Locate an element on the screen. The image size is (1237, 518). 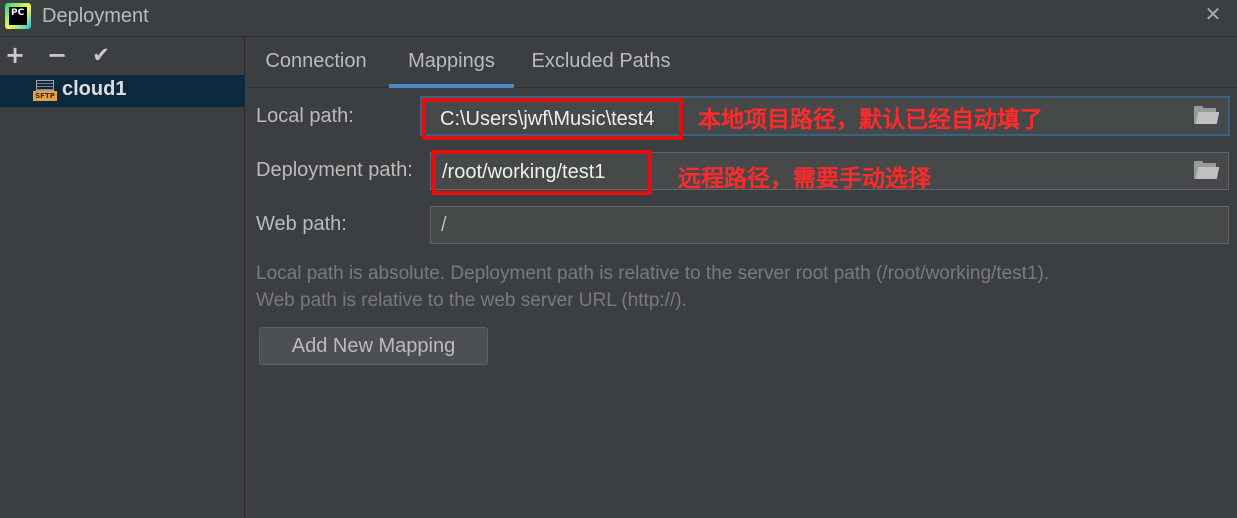
sftp-icon-label: SFTP is located at coordinates (45, 96).